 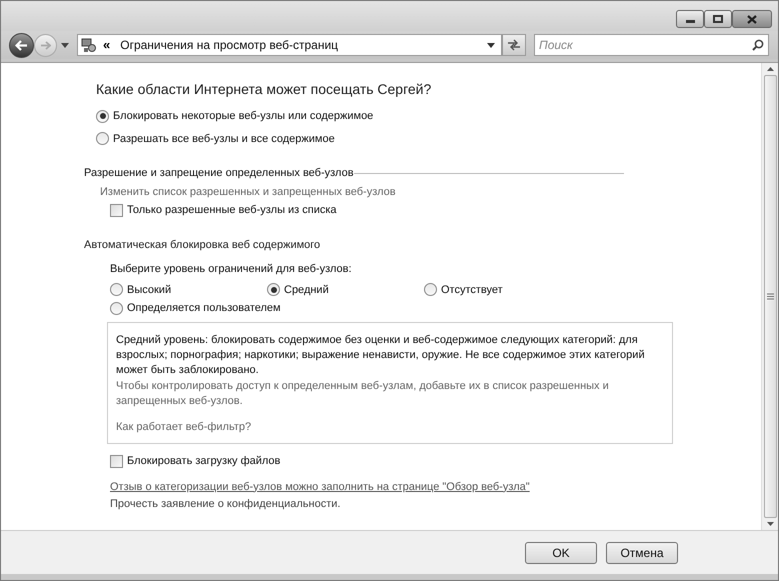 I want to click on address-path: Ограничения на просмотр веб-страниц, so click(x=300, y=45).